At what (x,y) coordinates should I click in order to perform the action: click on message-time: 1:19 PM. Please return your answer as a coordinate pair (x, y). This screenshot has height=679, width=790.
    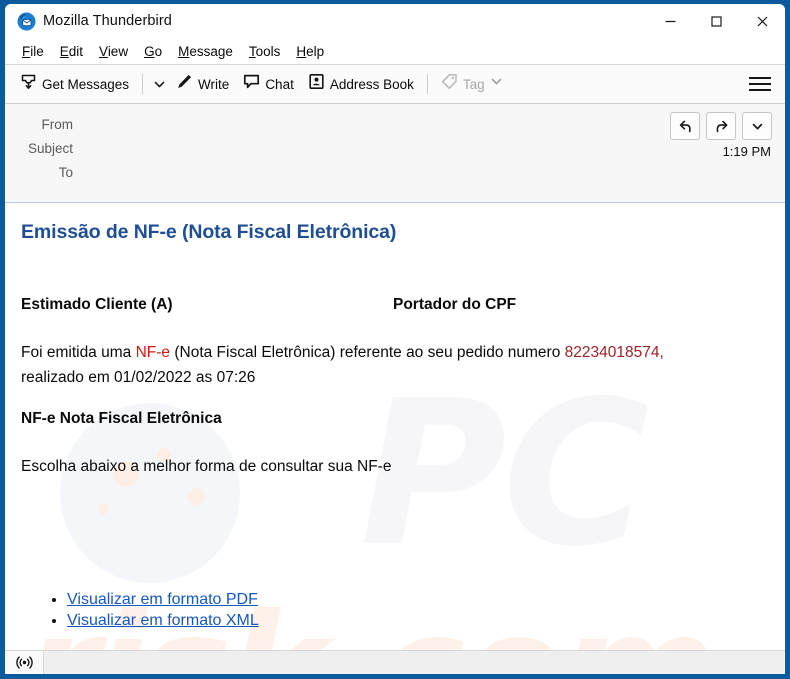
    Looking at the image, I should click on (746, 151).